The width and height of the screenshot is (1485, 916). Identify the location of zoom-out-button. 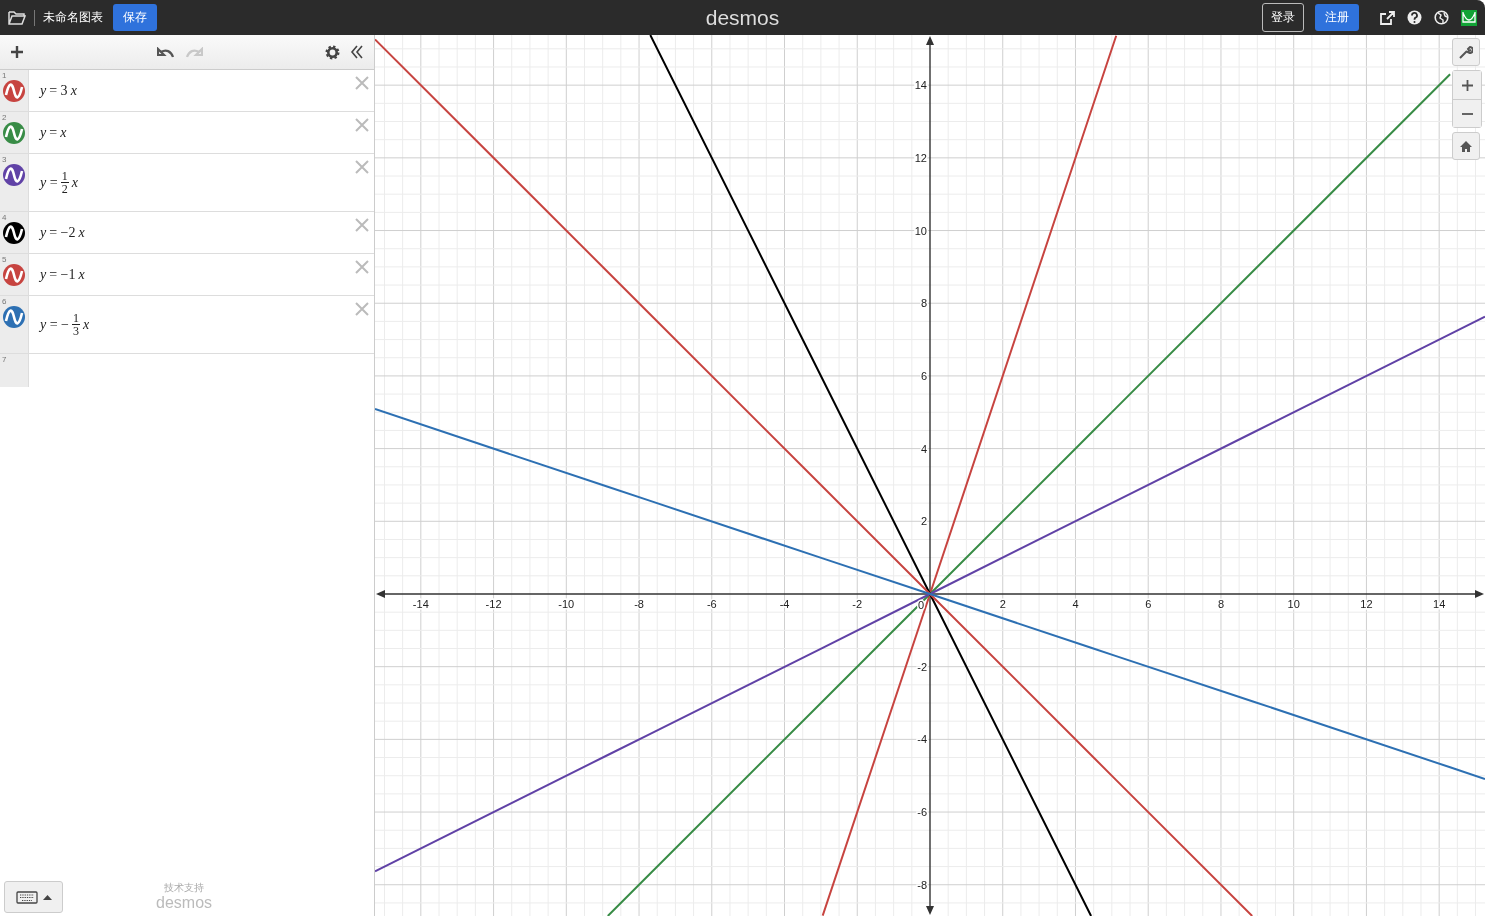
(1467, 113).